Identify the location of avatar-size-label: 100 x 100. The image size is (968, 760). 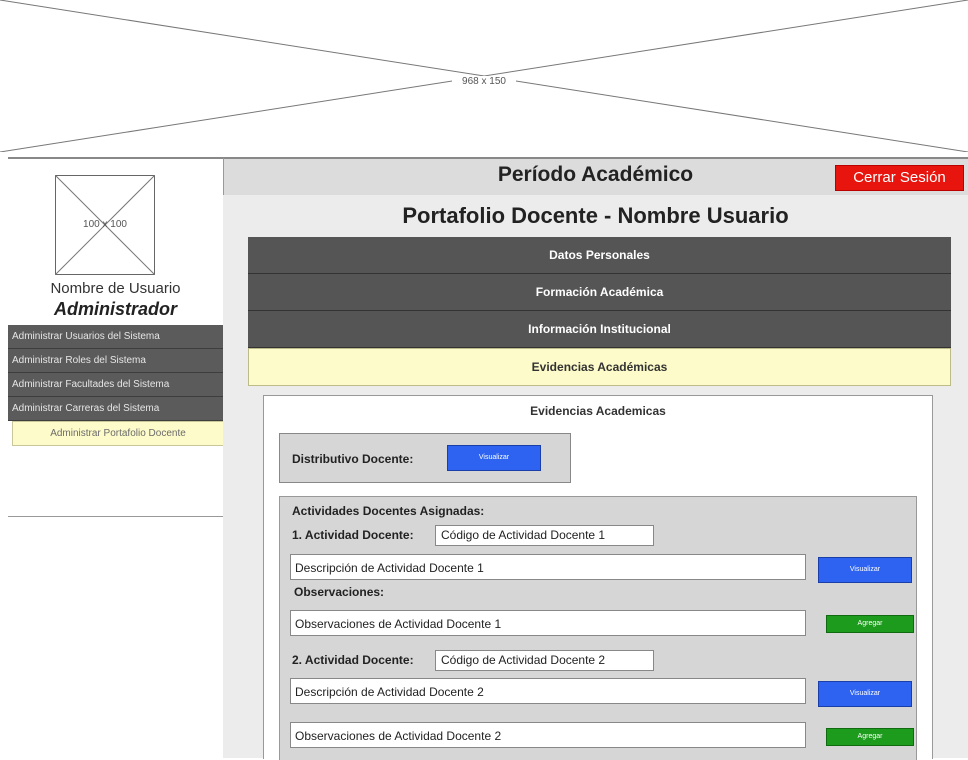
(105, 224).